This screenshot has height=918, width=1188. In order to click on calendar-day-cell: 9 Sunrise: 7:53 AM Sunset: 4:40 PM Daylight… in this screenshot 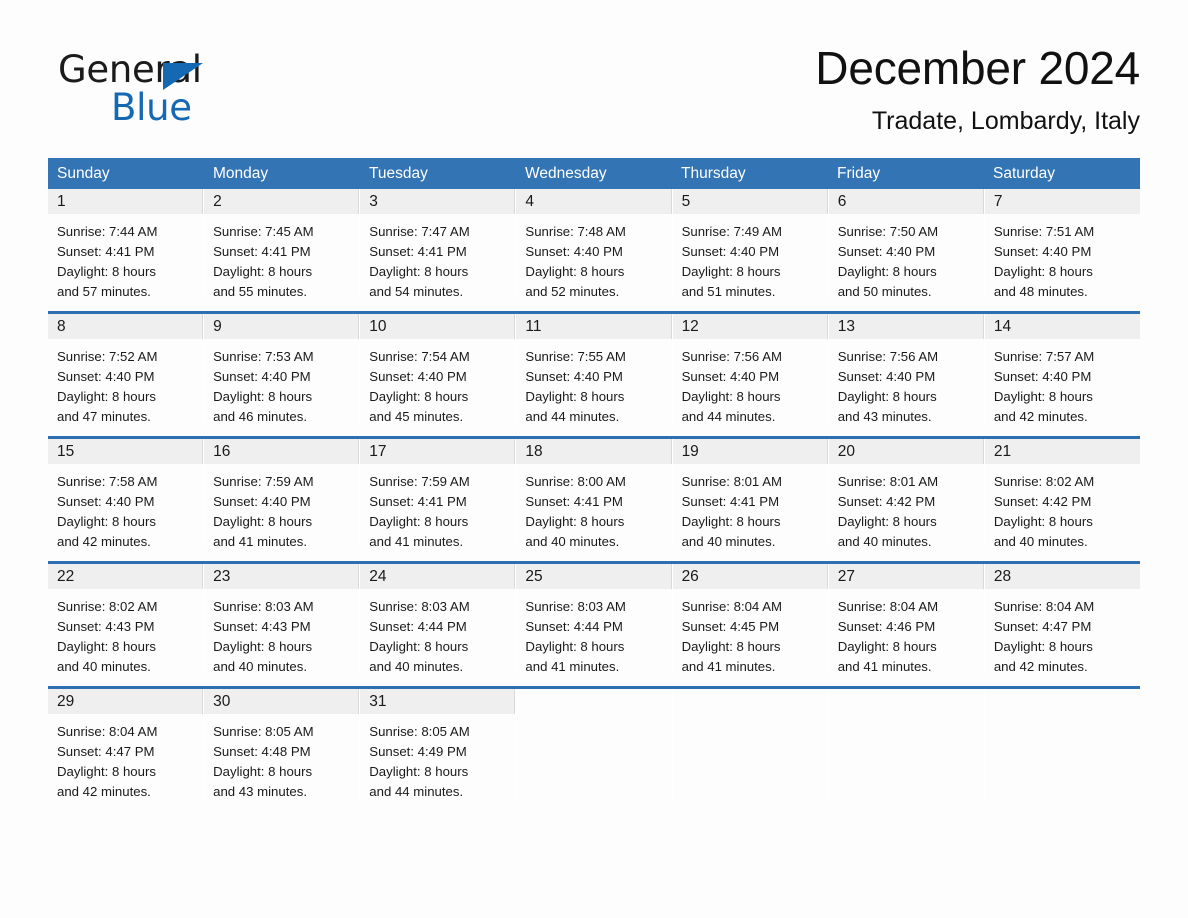, I will do `click(282, 370)`.